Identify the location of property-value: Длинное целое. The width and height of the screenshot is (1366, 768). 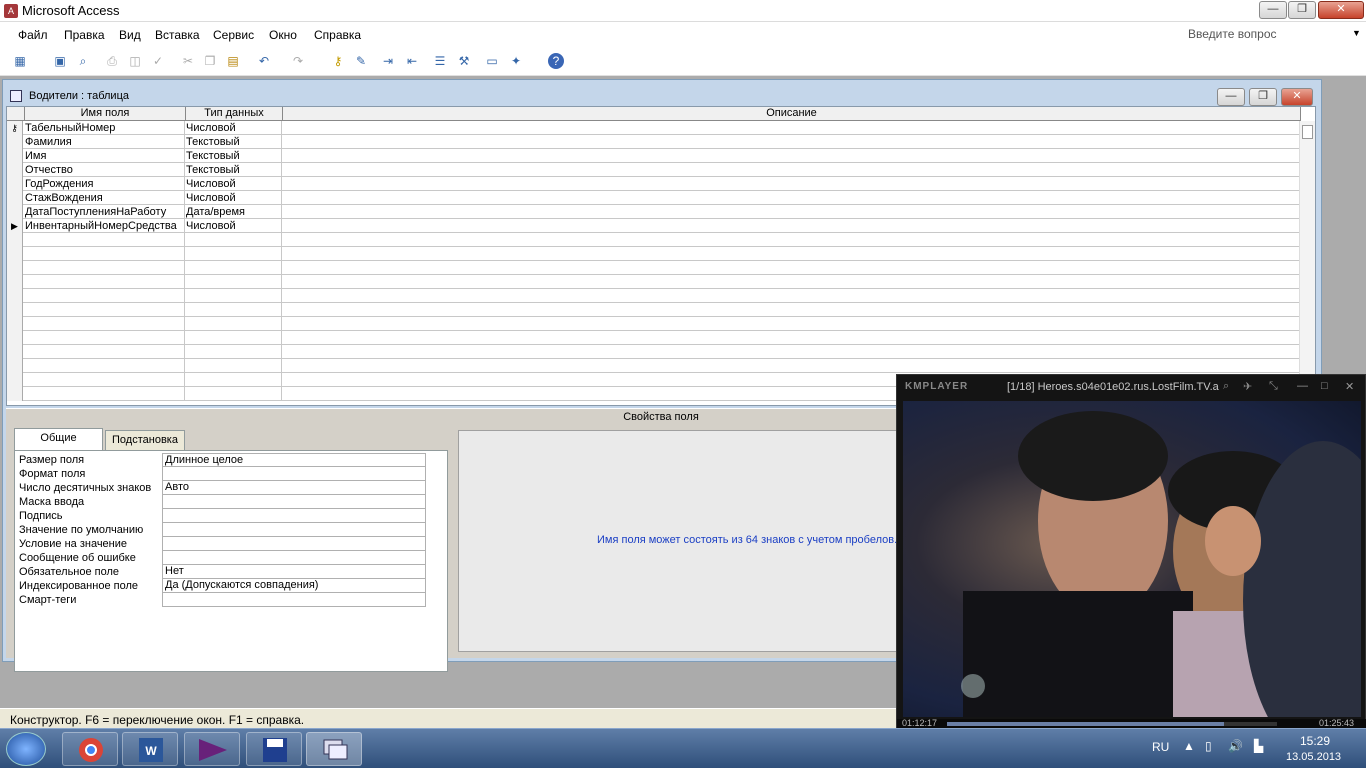
(294, 460).